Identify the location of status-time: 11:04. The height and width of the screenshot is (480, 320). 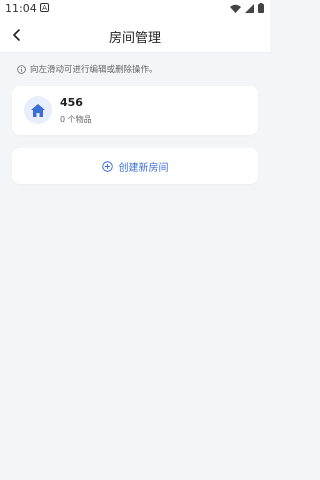
(21, 8).